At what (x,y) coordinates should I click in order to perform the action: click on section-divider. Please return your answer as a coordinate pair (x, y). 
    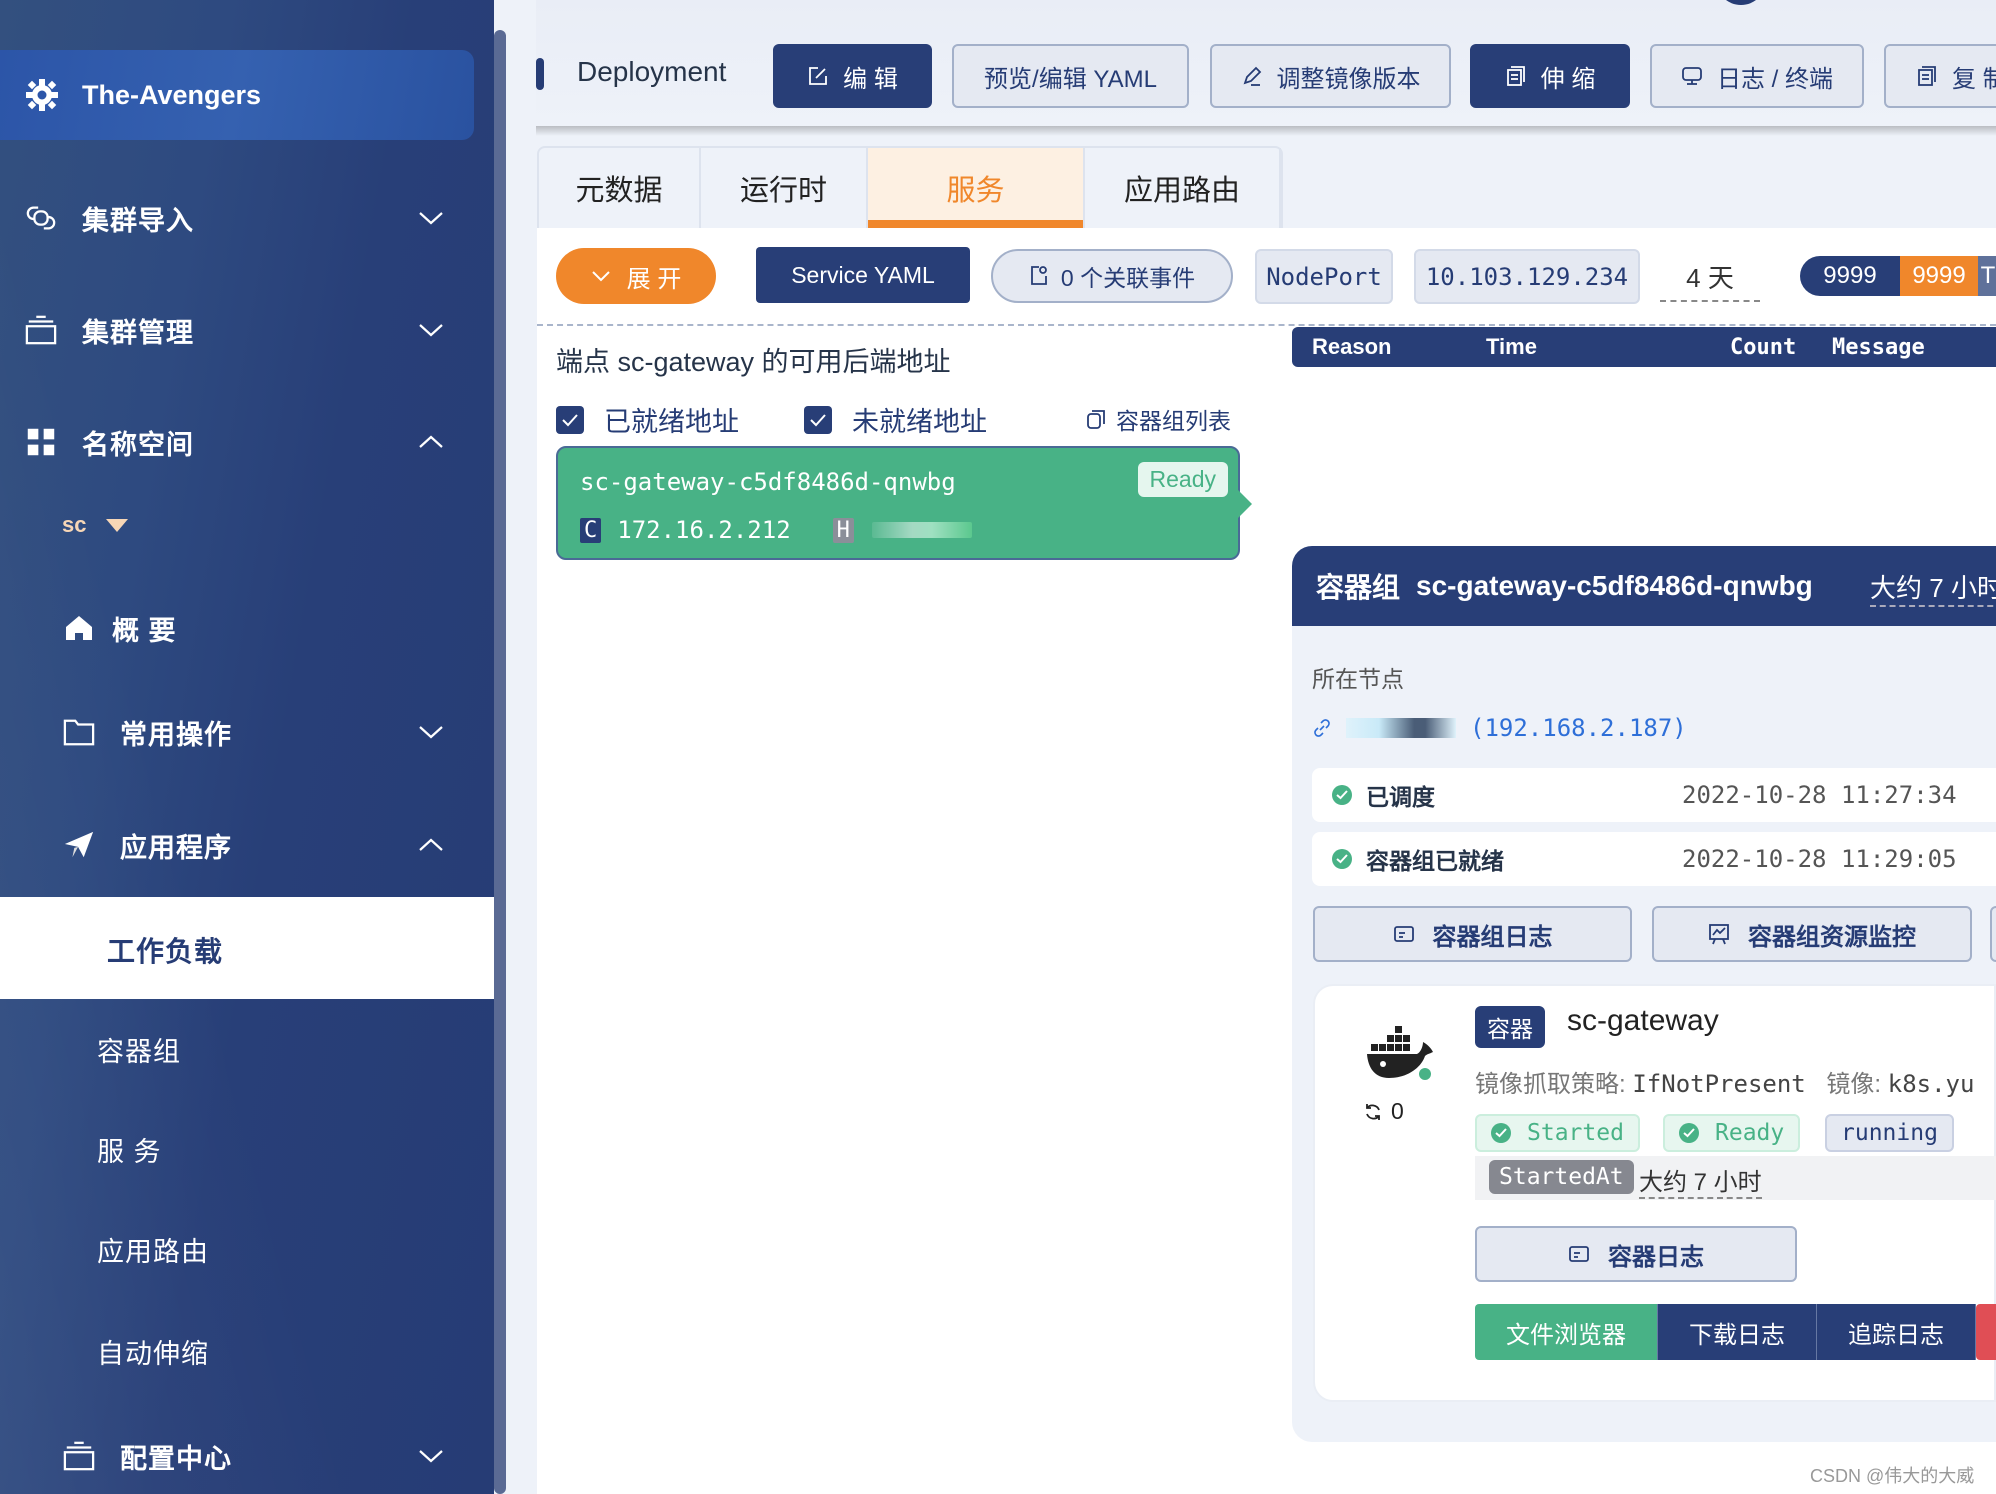
    Looking at the image, I should click on (1266, 325).